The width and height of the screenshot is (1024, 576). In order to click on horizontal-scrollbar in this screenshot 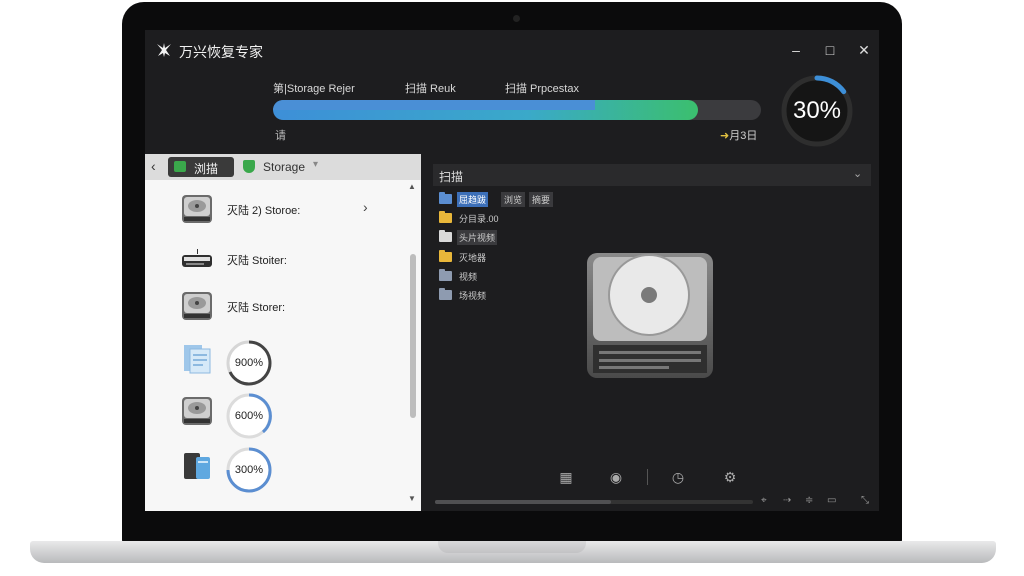, I will do `click(594, 502)`.